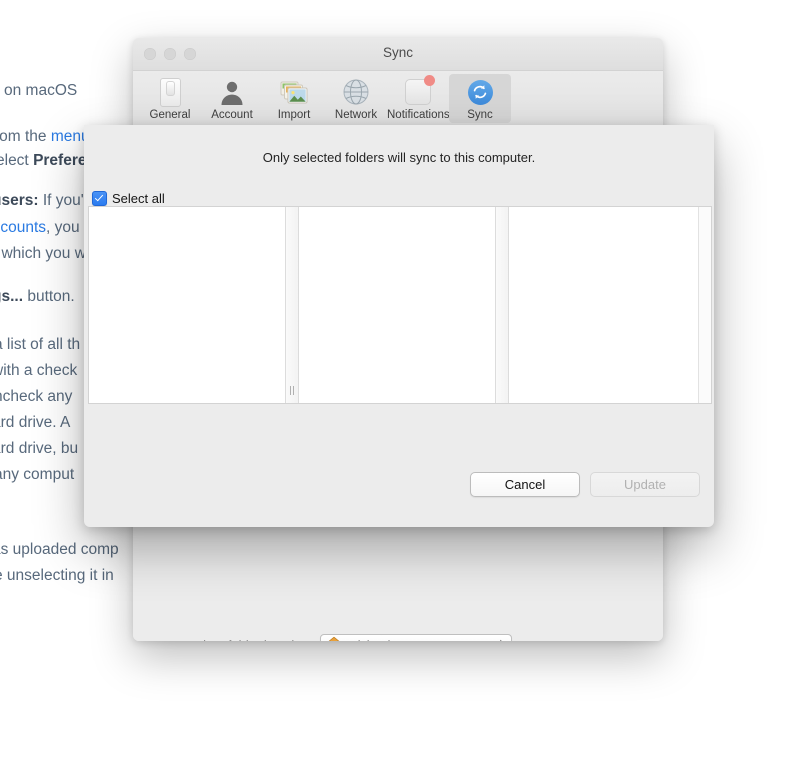  Describe the element at coordinates (19, 200) in the screenshot. I see `article-bold: users:` at that location.